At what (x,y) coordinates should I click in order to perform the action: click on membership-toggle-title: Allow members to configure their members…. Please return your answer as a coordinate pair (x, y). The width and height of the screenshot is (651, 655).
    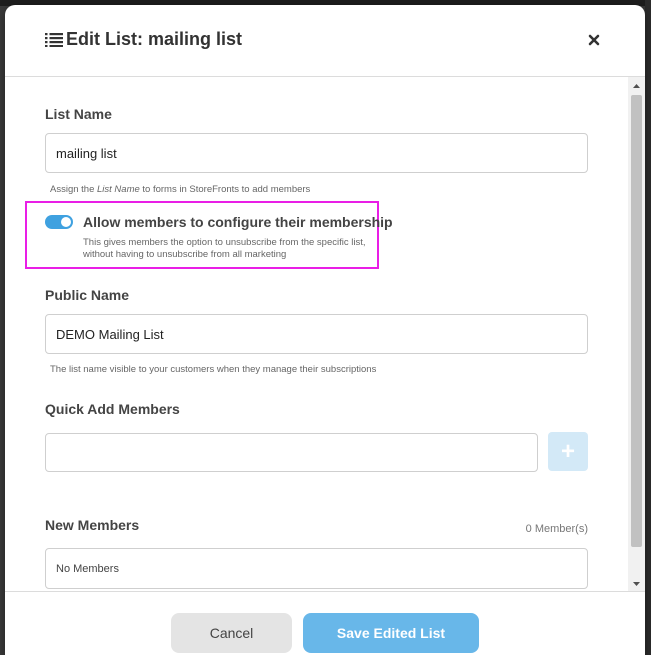
    Looking at the image, I should click on (238, 222).